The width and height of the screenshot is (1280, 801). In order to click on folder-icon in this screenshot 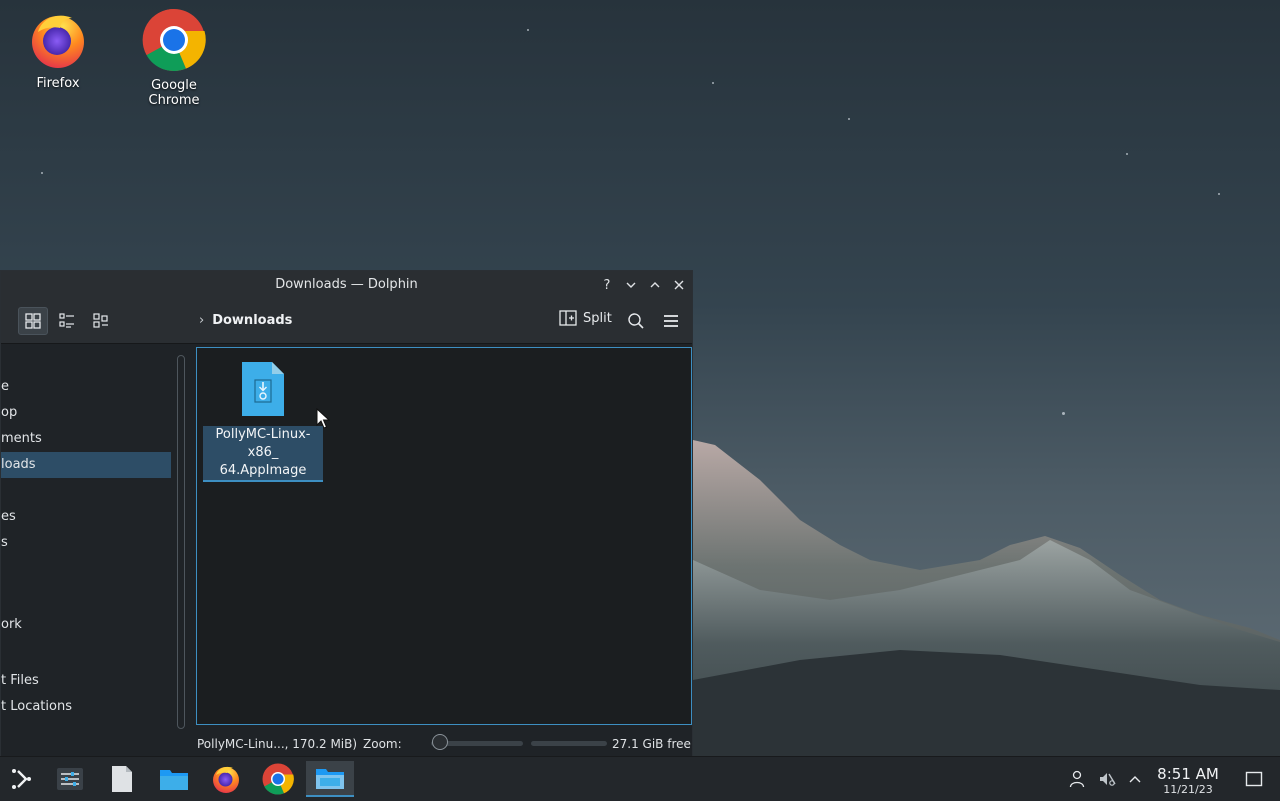, I will do `click(174, 780)`.